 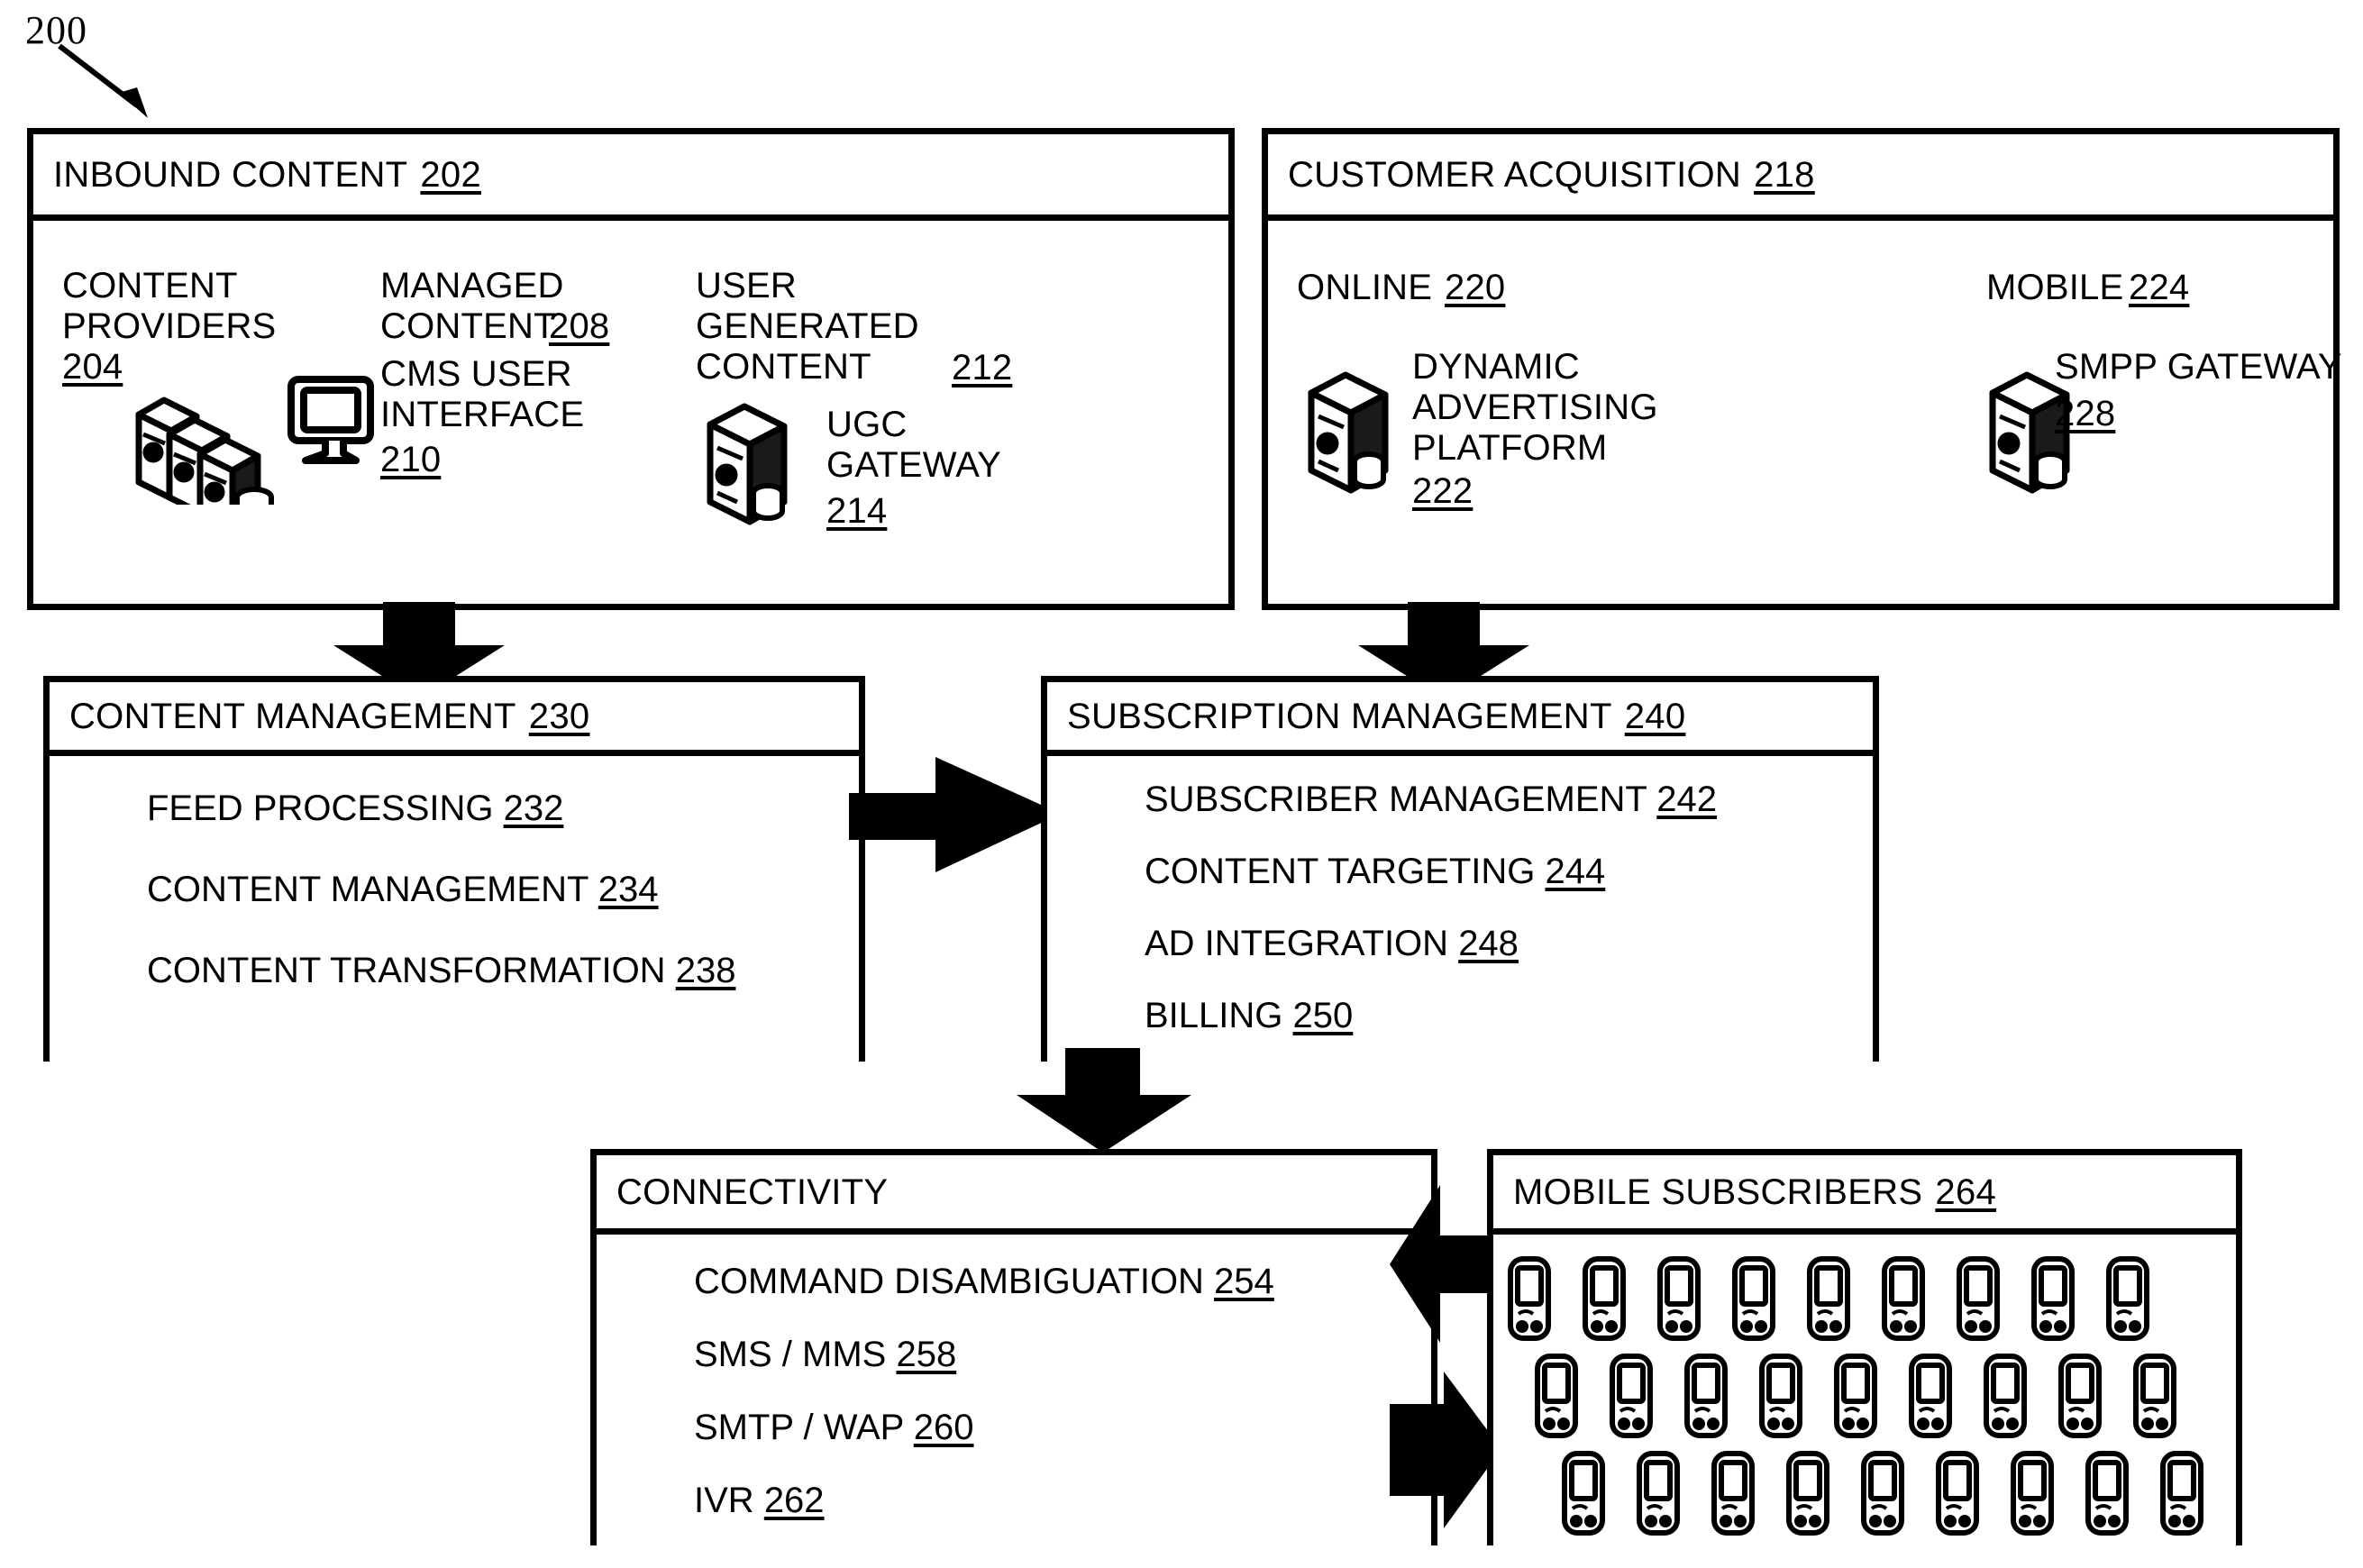 I want to click on online-label: ONLINE, so click(x=1365, y=287).